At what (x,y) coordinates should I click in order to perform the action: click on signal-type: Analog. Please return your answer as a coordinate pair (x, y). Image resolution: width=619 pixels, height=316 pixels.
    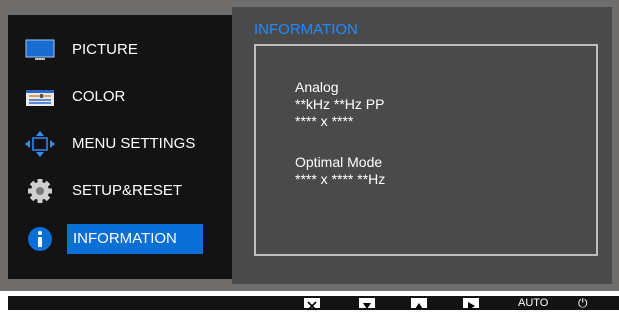
    Looking at the image, I should click on (317, 87).